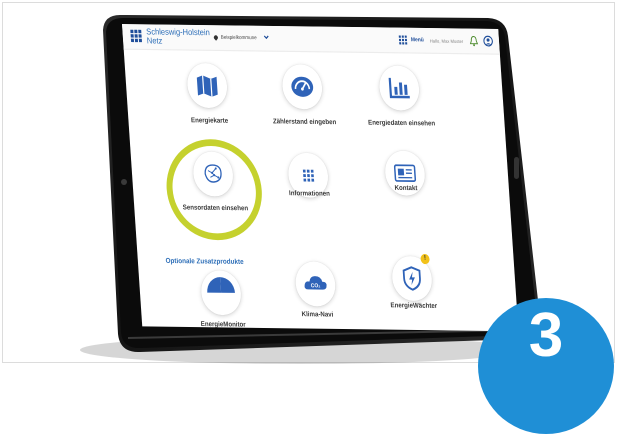  Describe the element at coordinates (154, 40) in the screenshot. I see `brand-subname: Netz` at that location.